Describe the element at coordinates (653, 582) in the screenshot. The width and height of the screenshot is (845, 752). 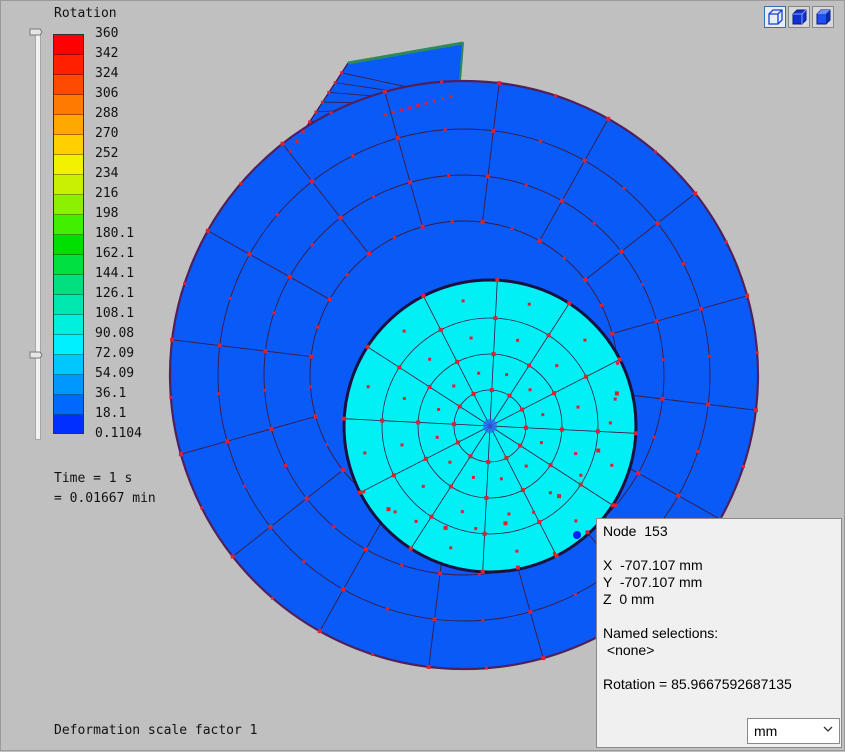
I see `node-y-coordinate: Y -707.107 mm` at that location.